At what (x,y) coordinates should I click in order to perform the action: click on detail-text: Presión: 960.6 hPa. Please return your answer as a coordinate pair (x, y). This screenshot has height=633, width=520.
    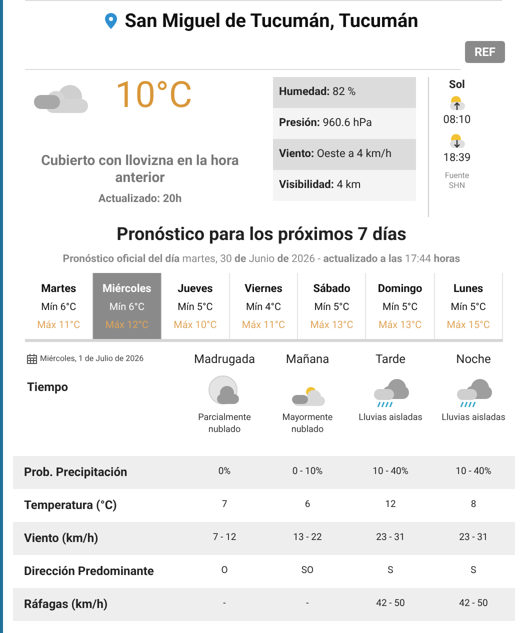
    Looking at the image, I should click on (325, 123).